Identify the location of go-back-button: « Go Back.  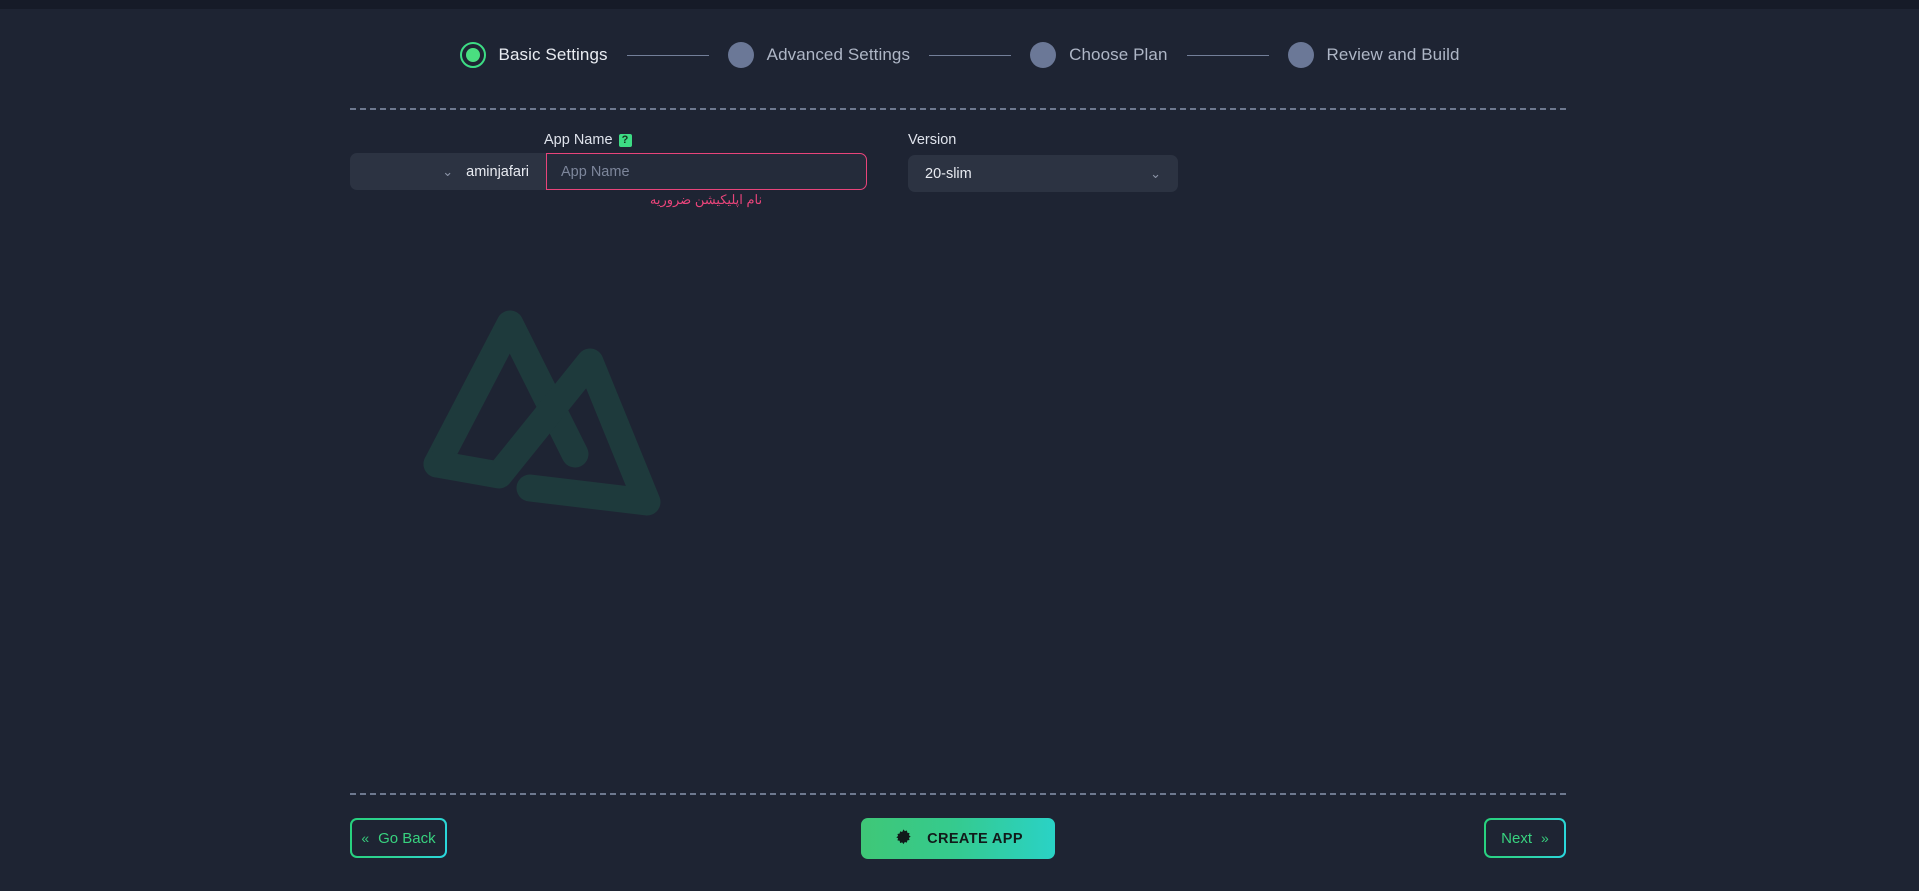
(398, 838).